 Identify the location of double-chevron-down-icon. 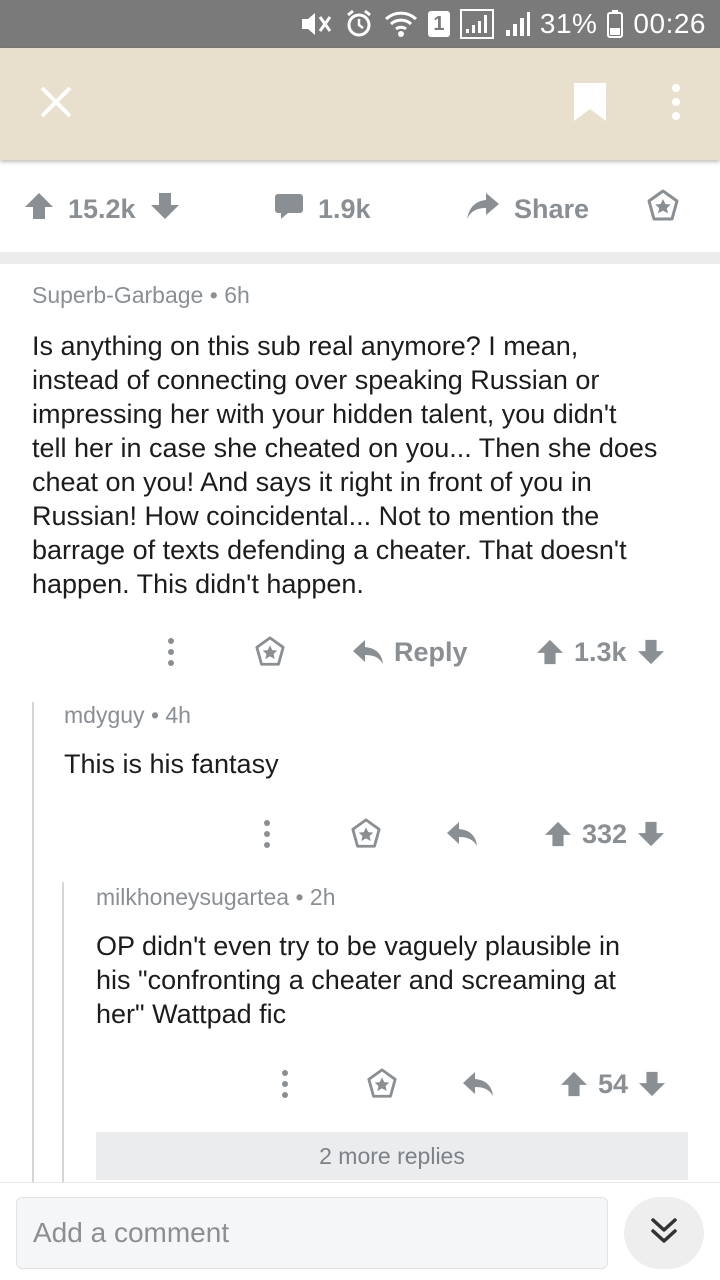
(664, 1233).